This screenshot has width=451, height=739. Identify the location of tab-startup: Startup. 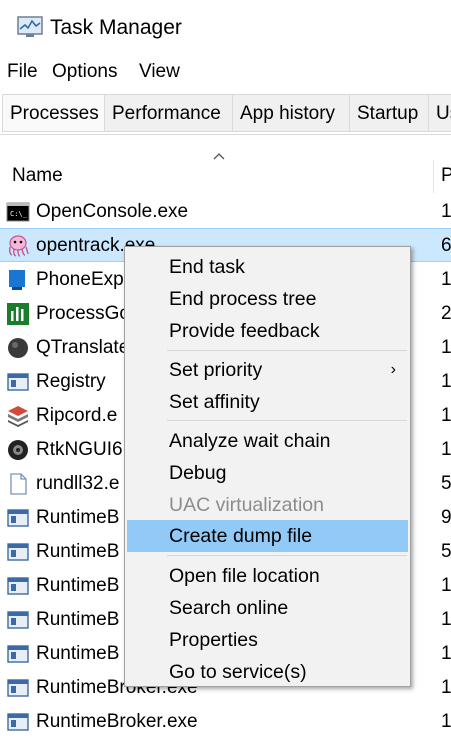
(389, 113).